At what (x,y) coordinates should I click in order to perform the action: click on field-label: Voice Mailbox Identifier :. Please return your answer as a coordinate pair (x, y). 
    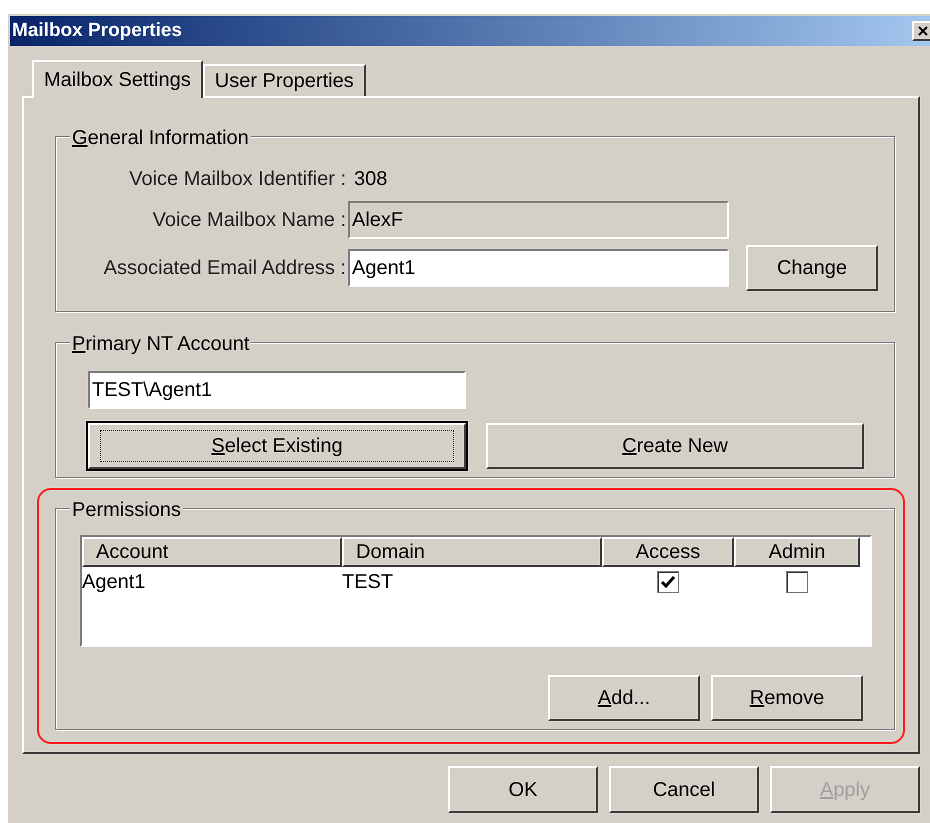
    Looking at the image, I should click on (237, 179).